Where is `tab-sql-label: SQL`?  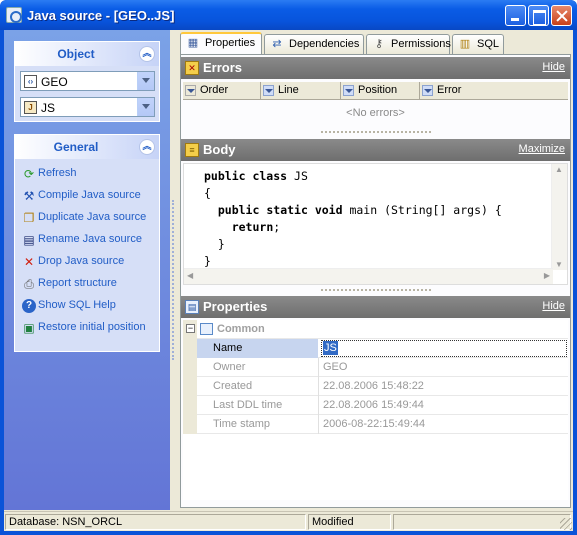 tab-sql-label: SQL is located at coordinates (488, 44).